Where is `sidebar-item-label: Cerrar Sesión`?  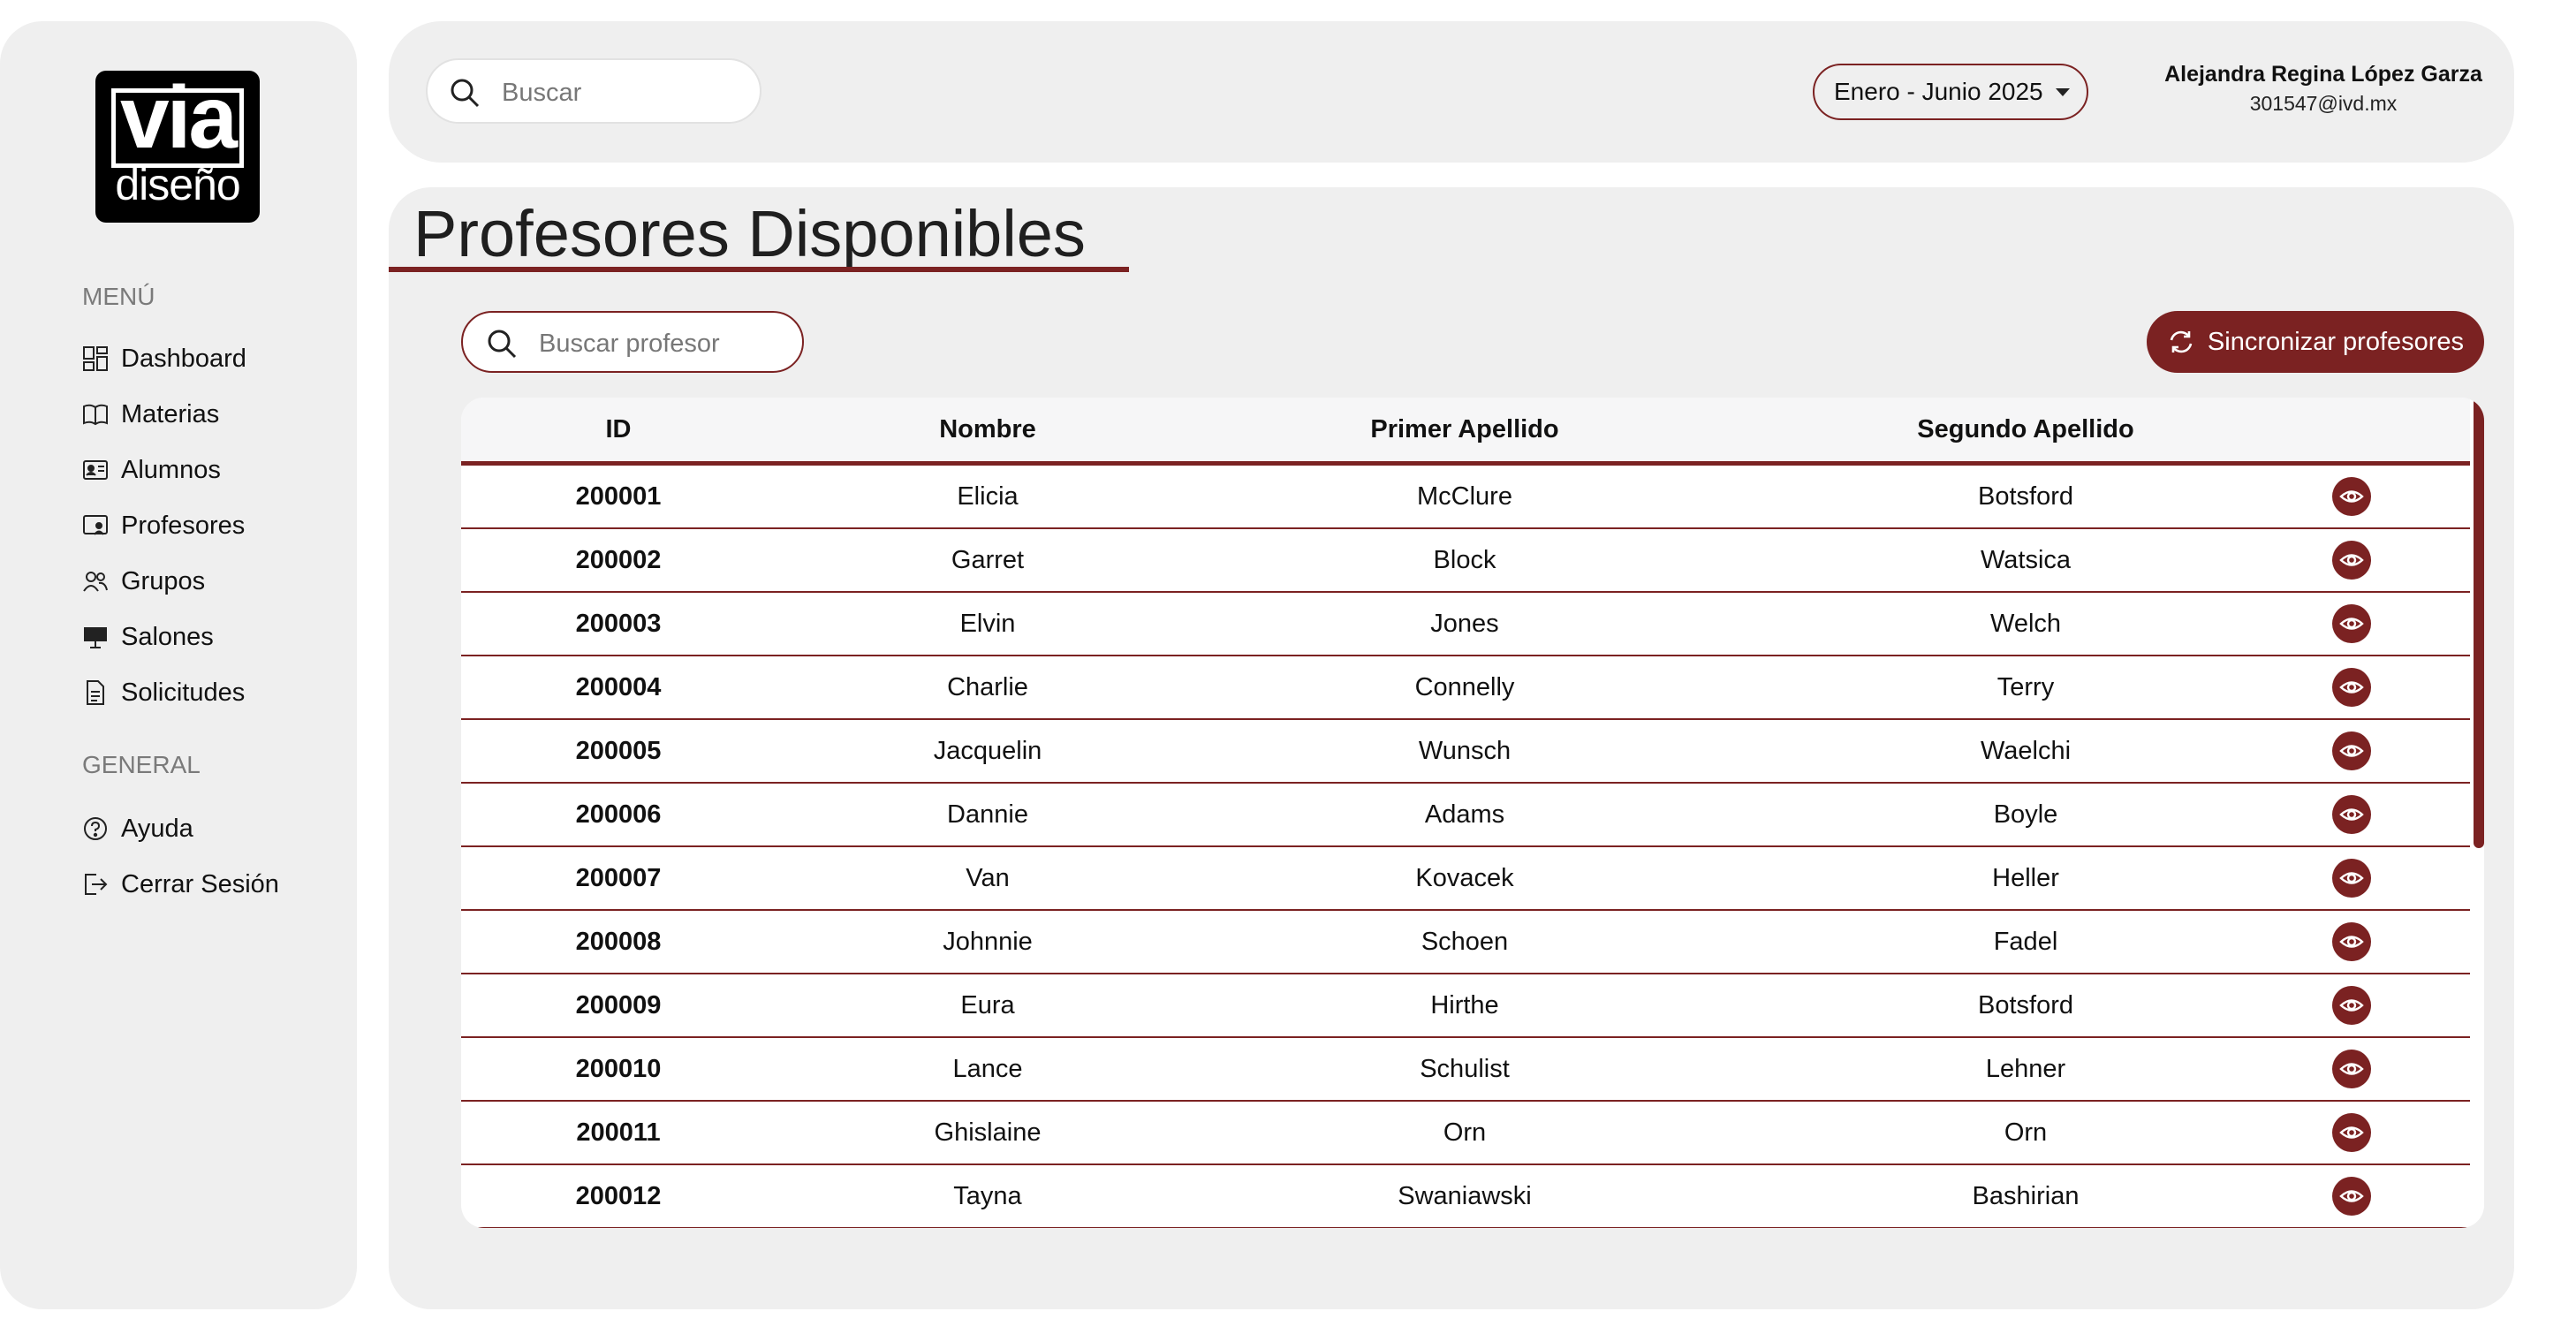 sidebar-item-label: Cerrar Sesión is located at coordinates (200, 883).